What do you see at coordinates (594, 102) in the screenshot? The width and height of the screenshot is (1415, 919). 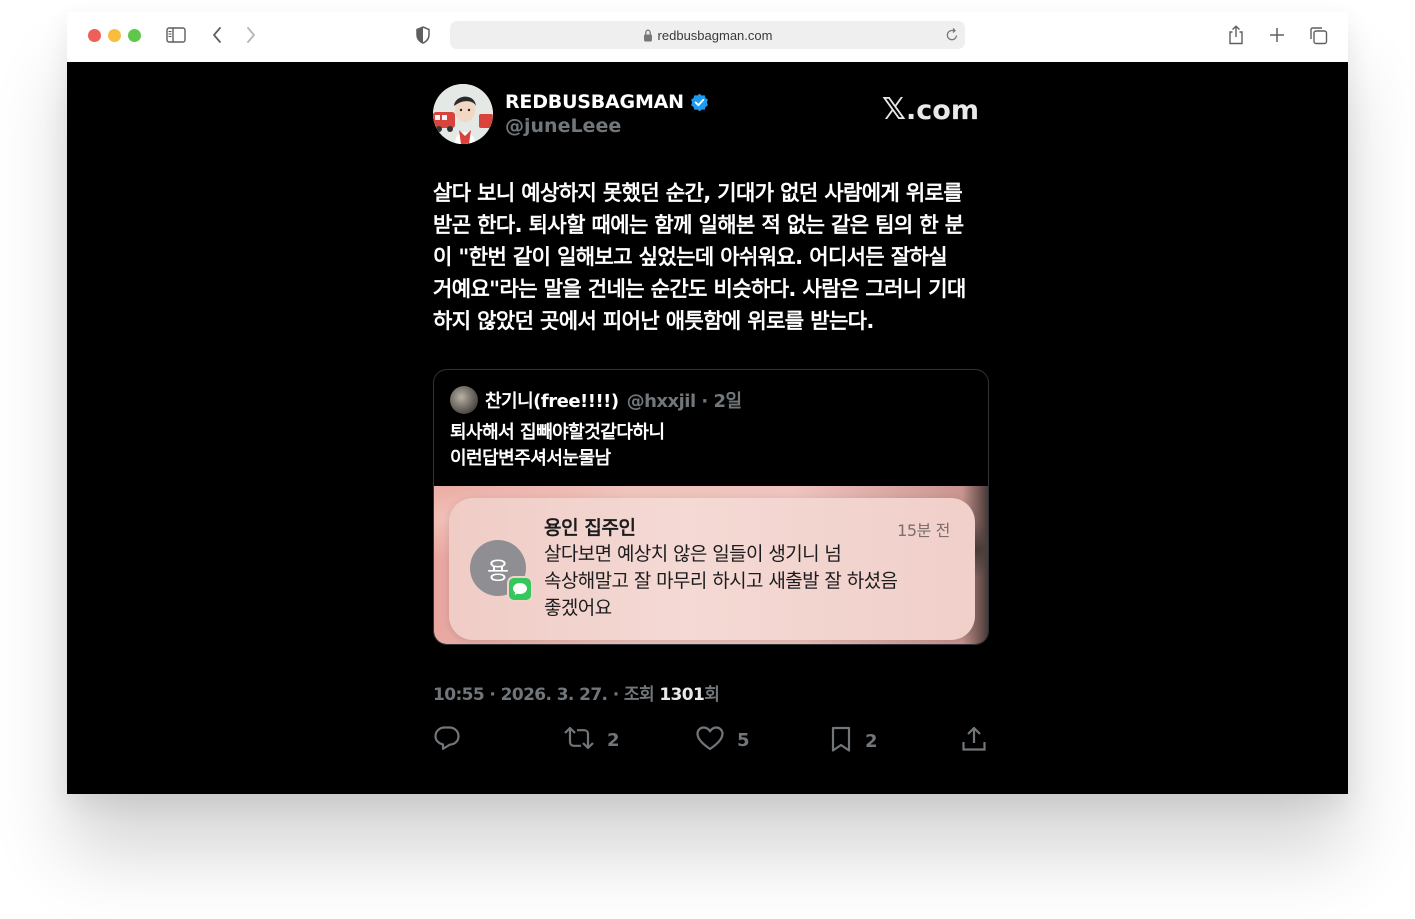 I see `display-name-text: REDBUSBAGMAN` at bounding box center [594, 102].